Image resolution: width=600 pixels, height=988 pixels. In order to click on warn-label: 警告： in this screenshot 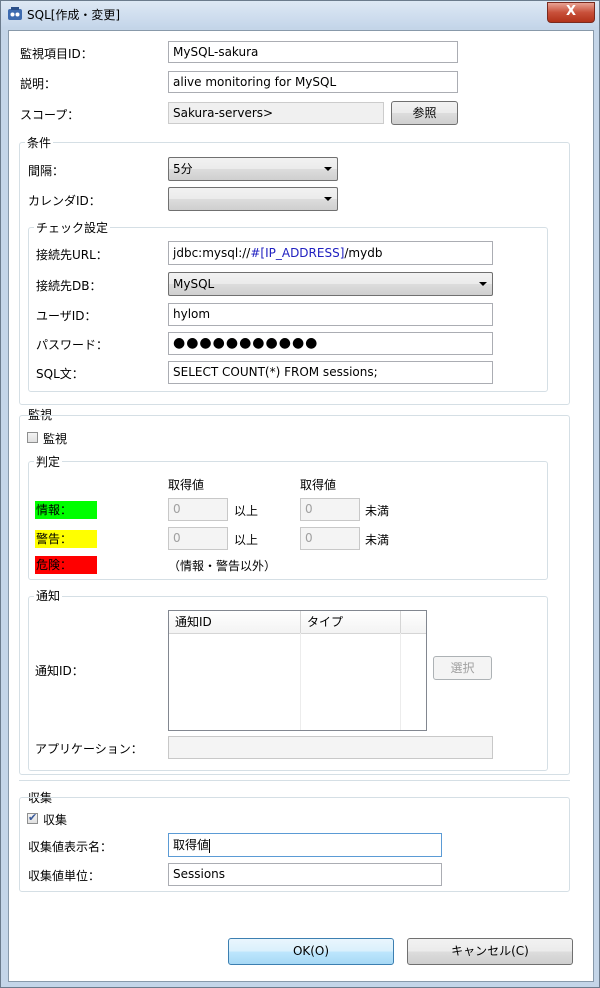, I will do `click(66, 539)`.